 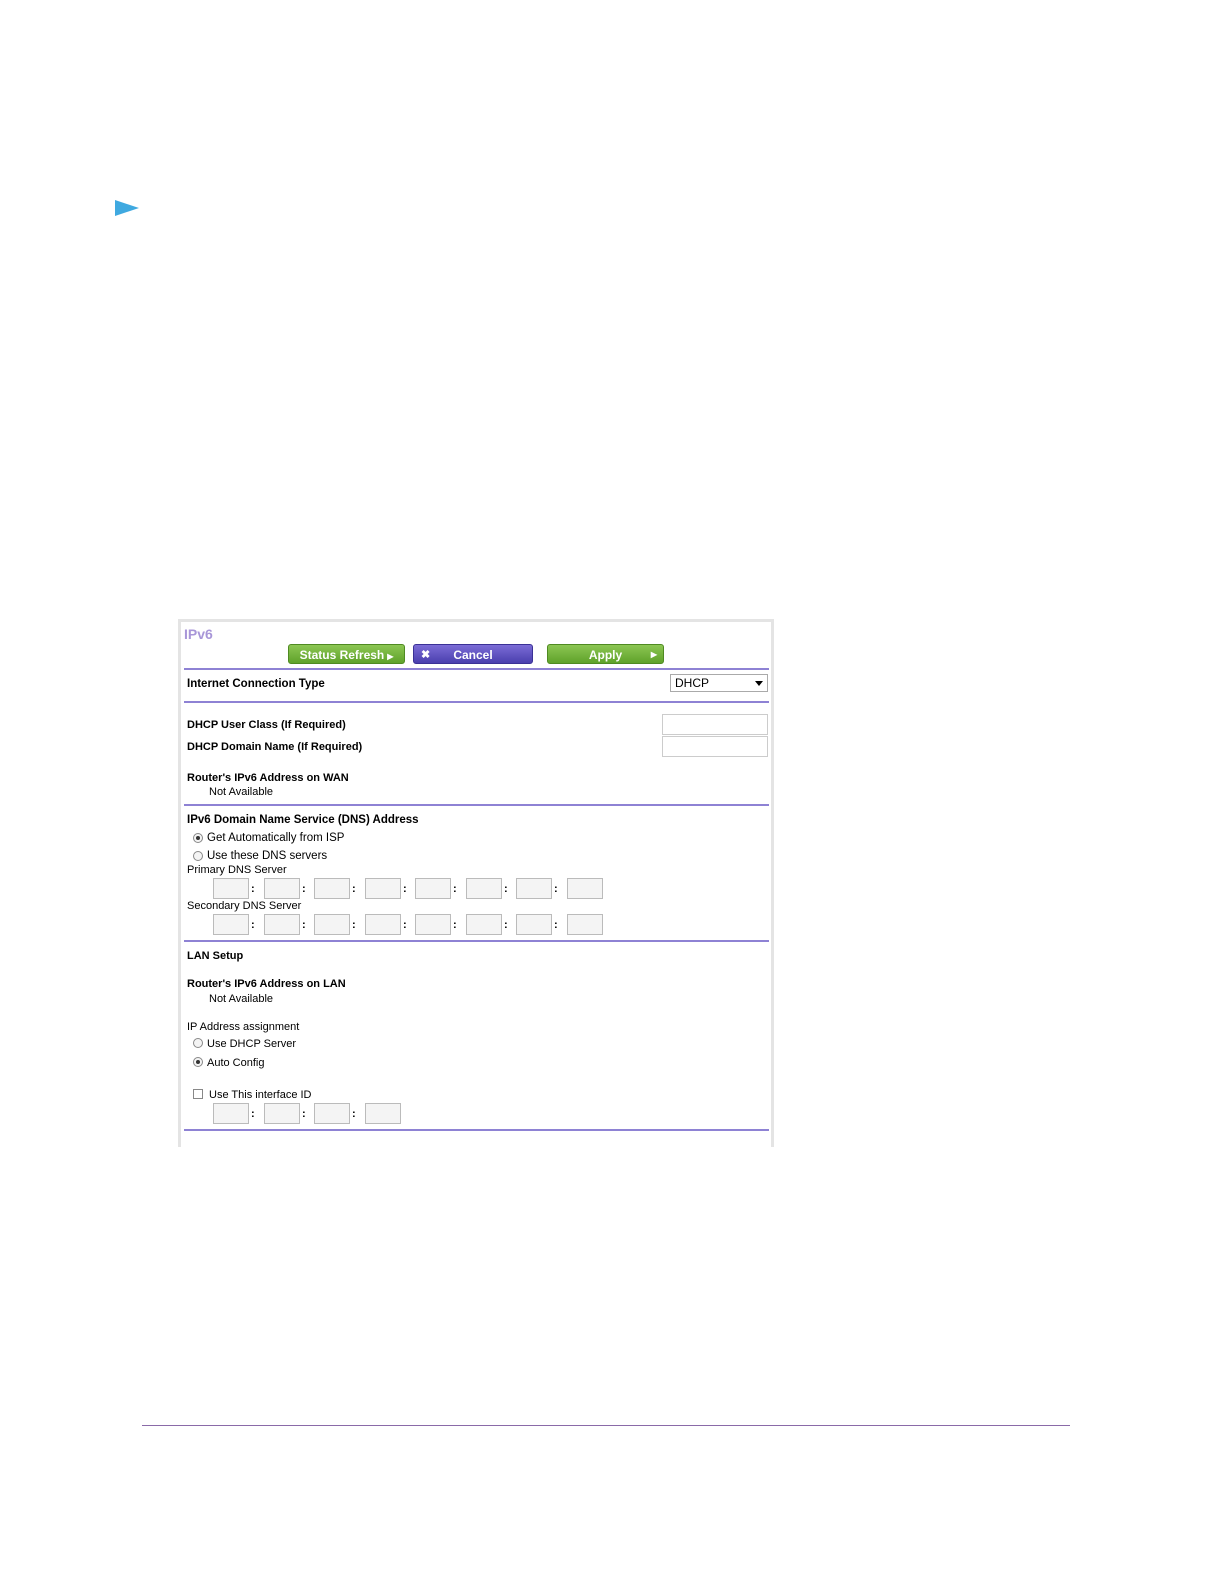 I want to click on use-interface-id-checkbox, so click(x=198, y=1094).